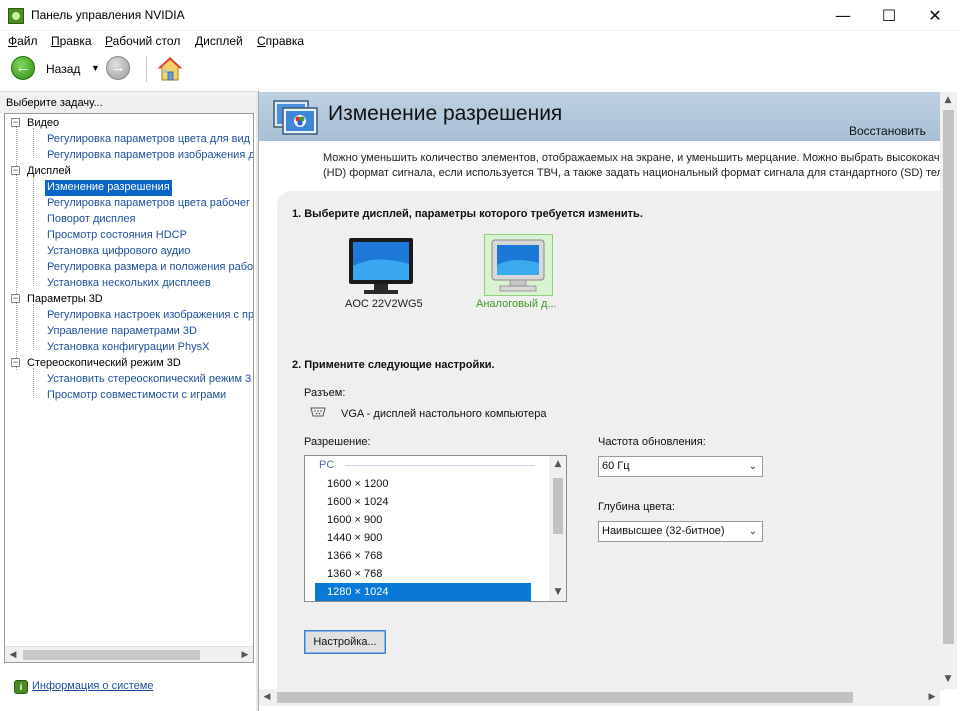  What do you see at coordinates (423, 520) in the screenshot?
I see `resolution-option: 1600 × 900` at bounding box center [423, 520].